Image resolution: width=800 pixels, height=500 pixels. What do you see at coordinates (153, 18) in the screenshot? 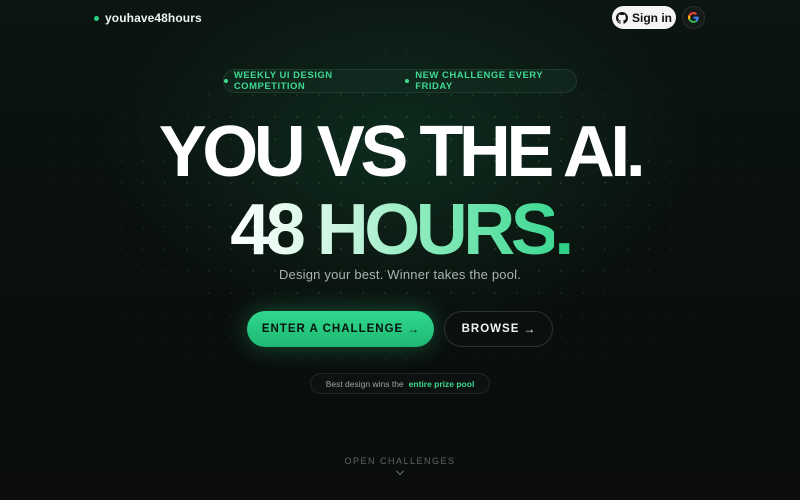
I see `brand-name: youhave48hours` at bounding box center [153, 18].